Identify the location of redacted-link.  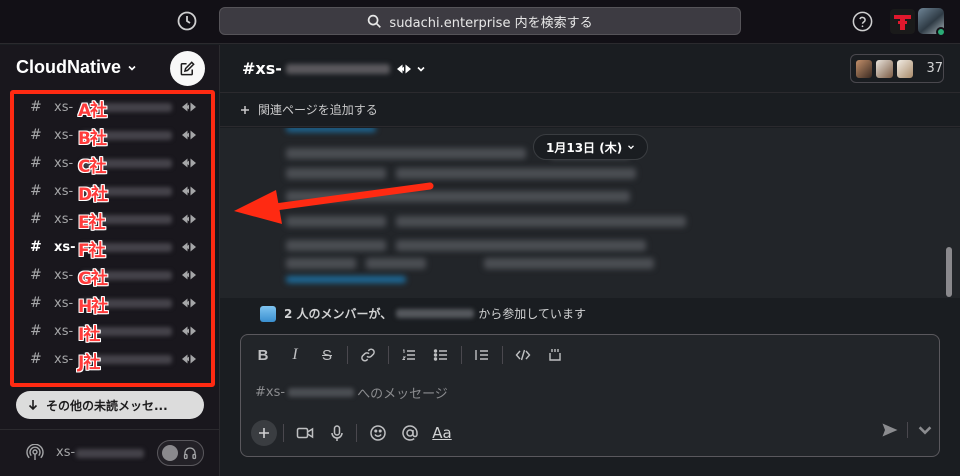
(346, 279).